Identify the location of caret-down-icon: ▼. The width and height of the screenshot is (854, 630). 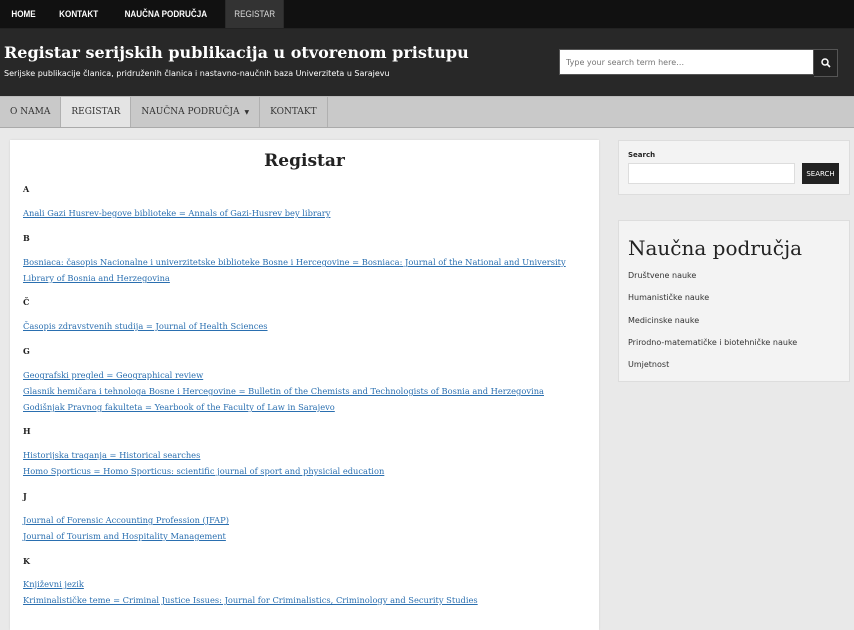
(247, 112).